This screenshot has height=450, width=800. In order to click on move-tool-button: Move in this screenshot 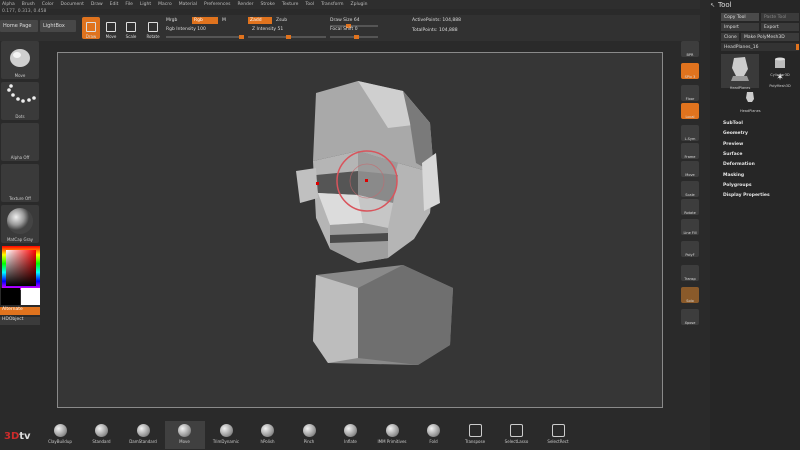, I will do `click(111, 28)`.